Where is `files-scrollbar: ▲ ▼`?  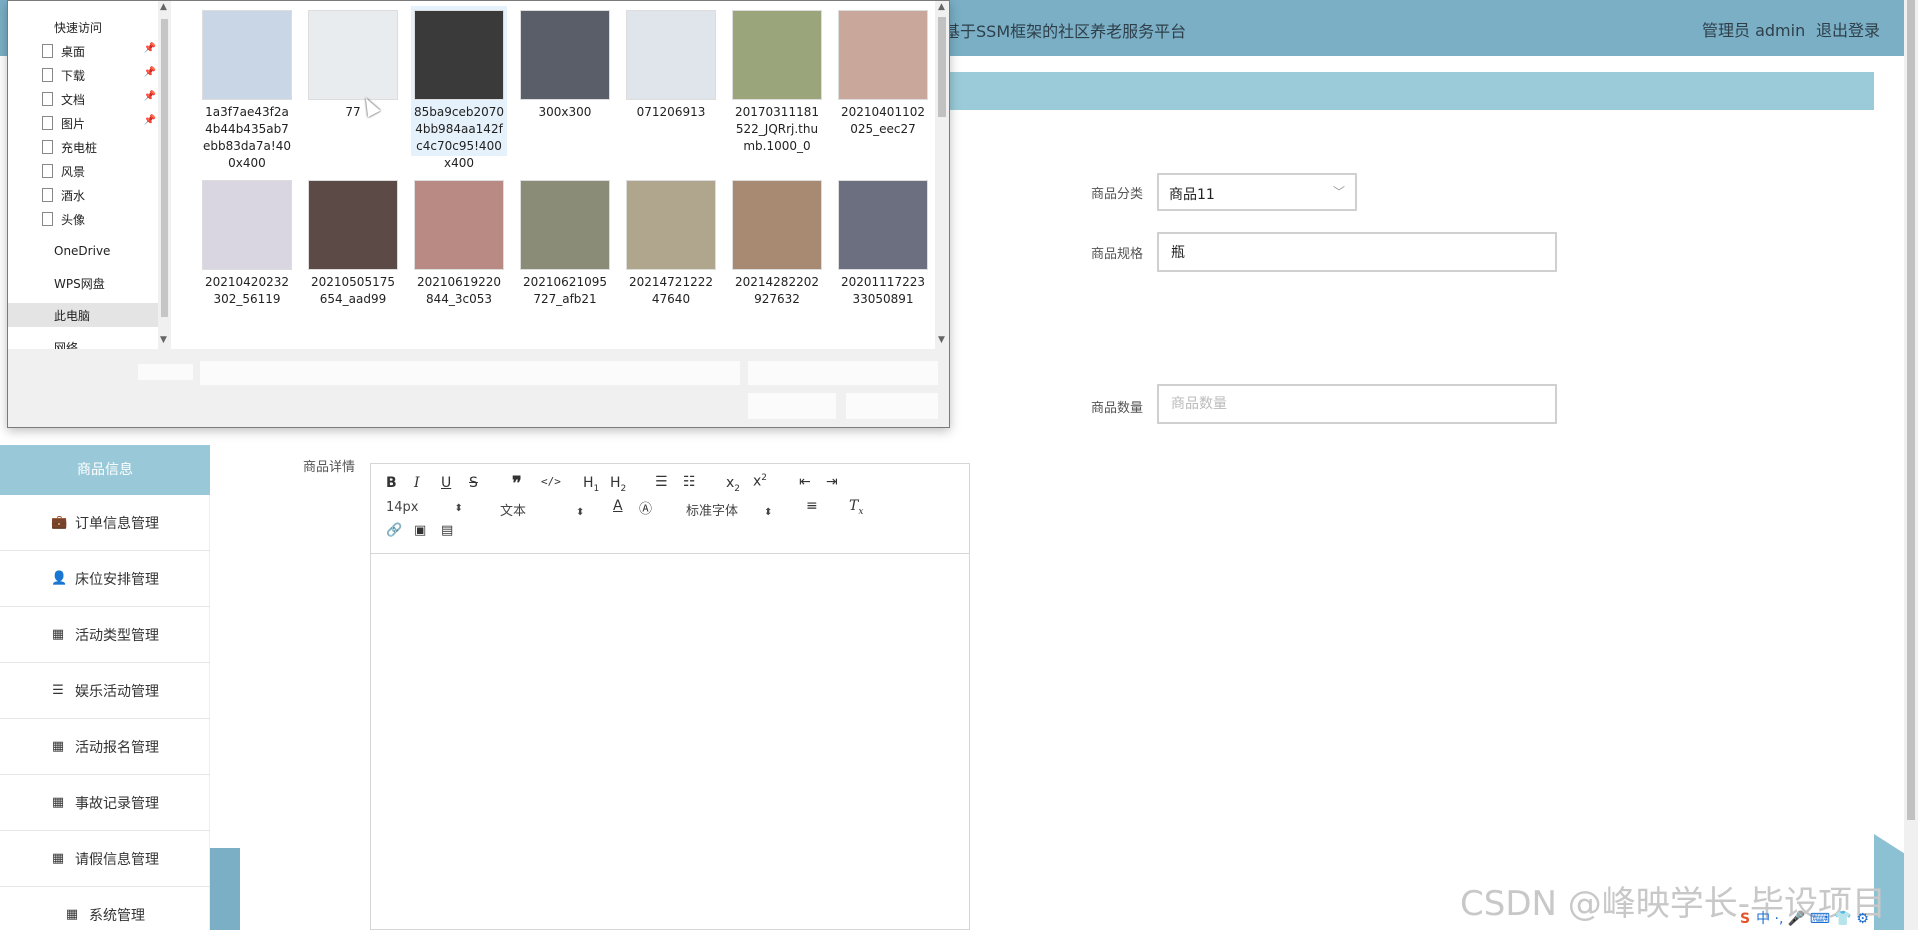 files-scrollbar: ▲ ▼ is located at coordinates (942, 175).